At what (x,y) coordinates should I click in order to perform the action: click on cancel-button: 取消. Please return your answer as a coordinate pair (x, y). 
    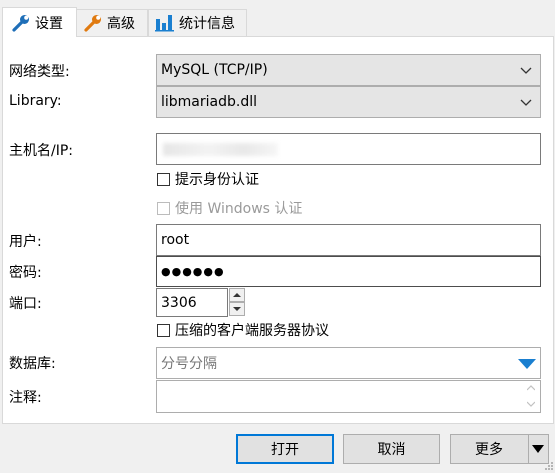
    Looking at the image, I should click on (391, 449).